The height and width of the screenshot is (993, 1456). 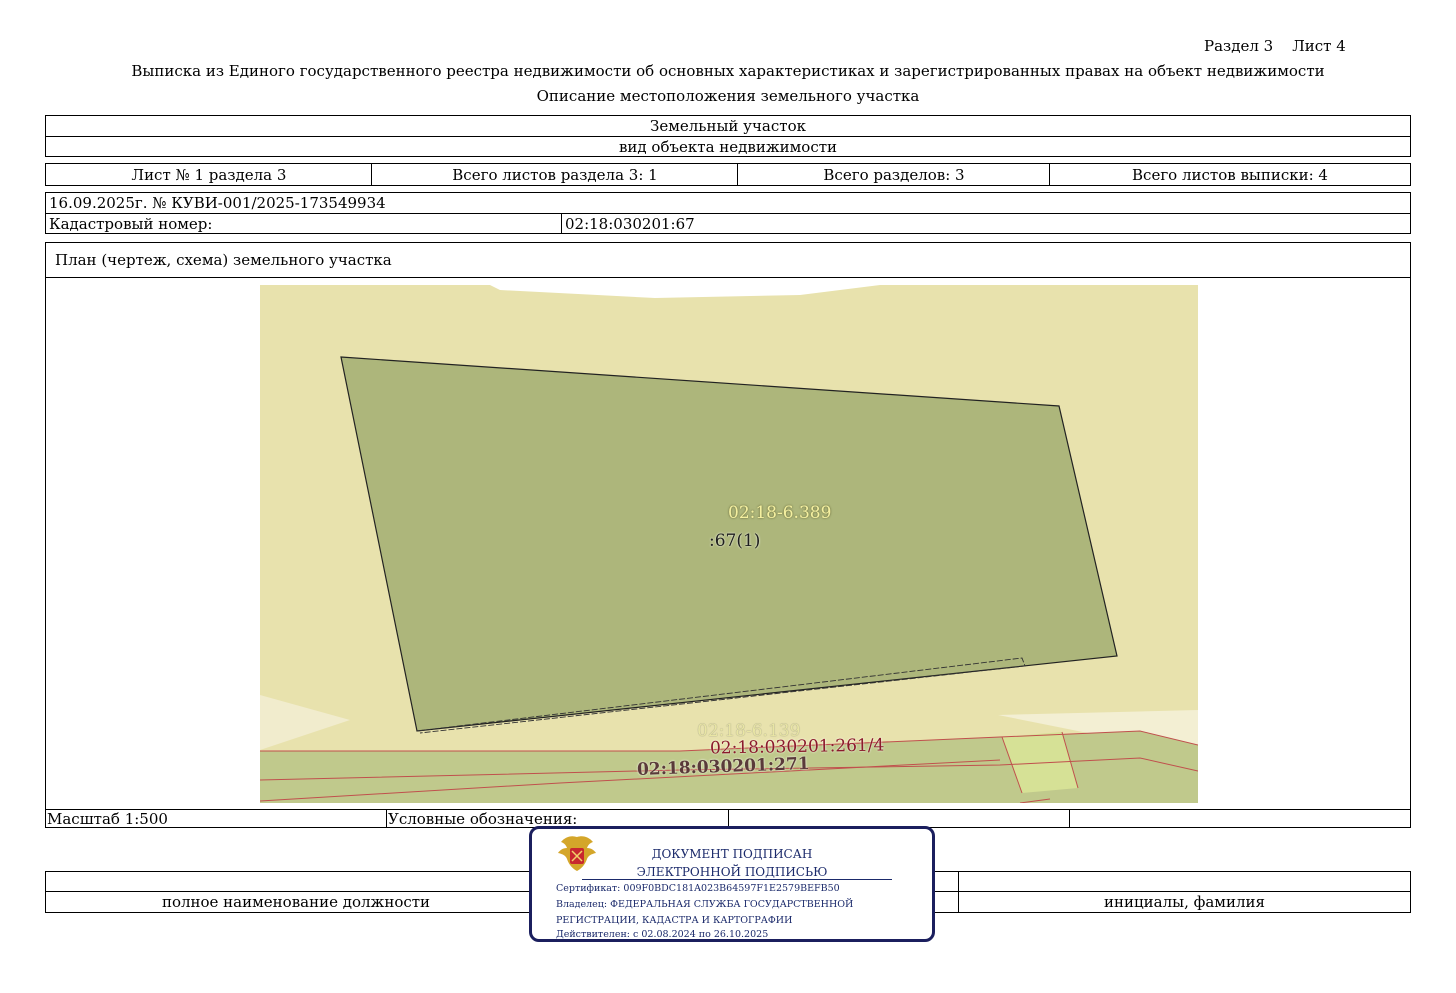 I want to click on cadastral-label: Кадастровый номер:, so click(x=131, y=223).